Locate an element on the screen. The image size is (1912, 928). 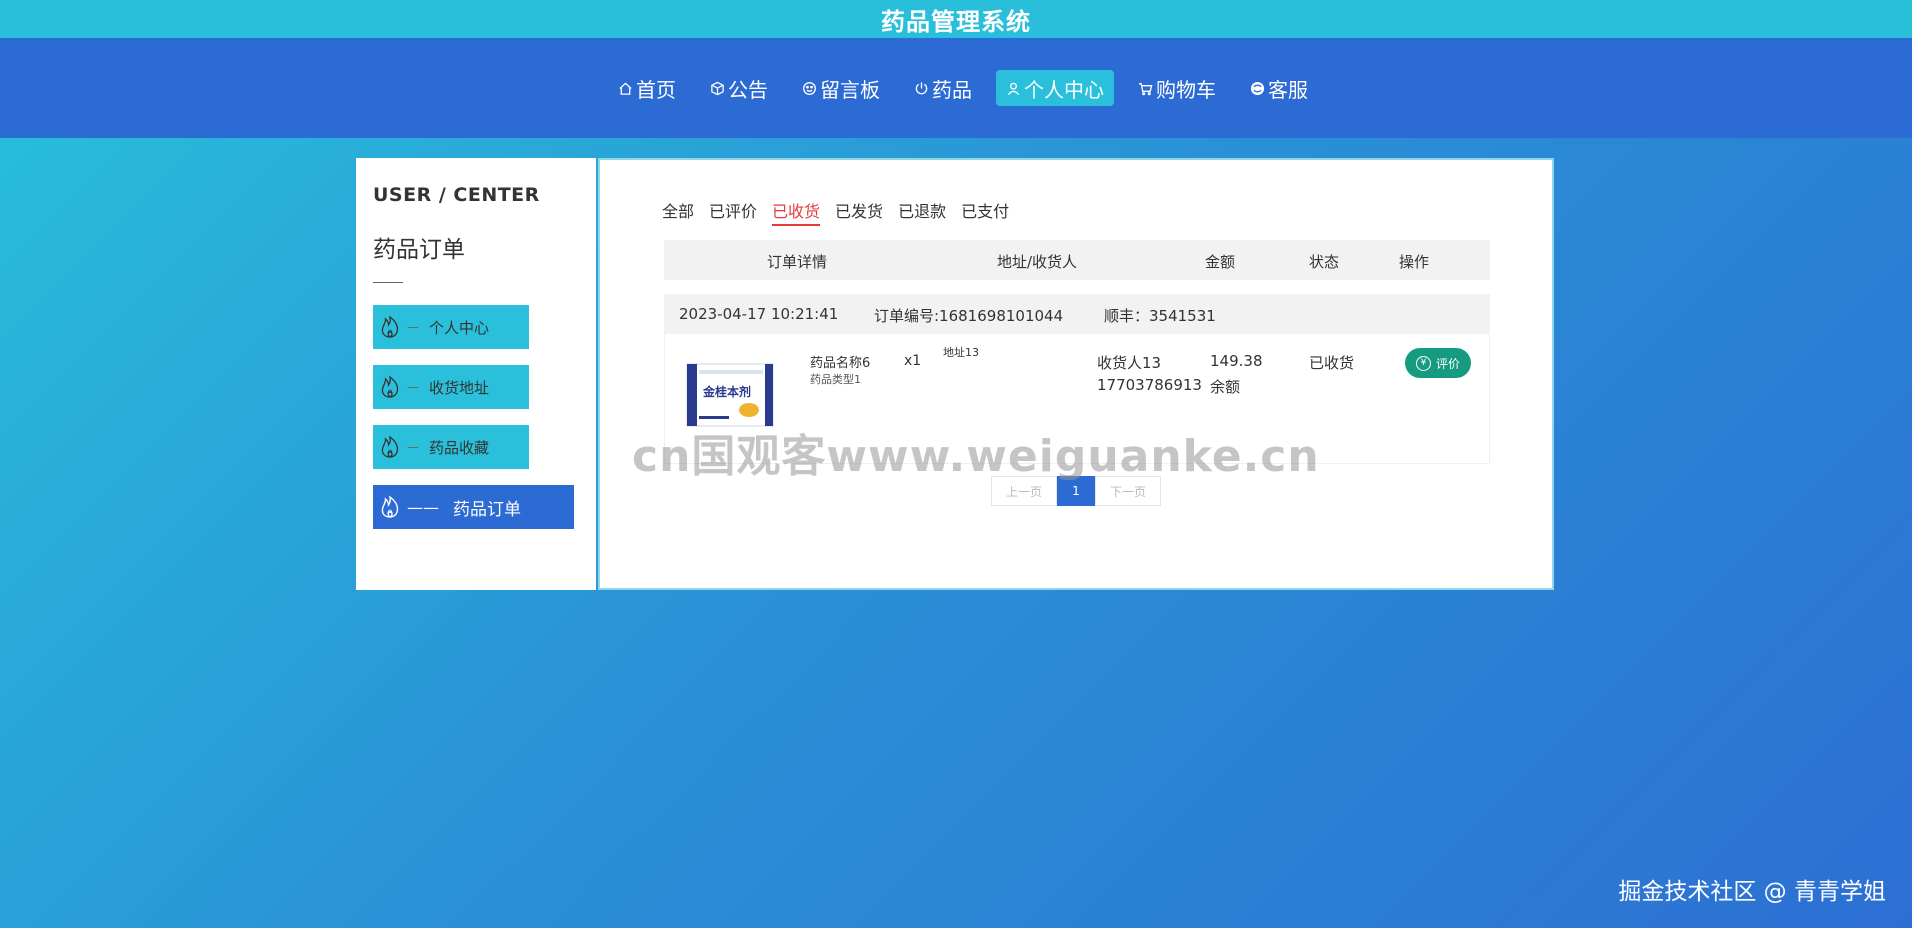
cart-icon is located at coordinates (1145, 88).